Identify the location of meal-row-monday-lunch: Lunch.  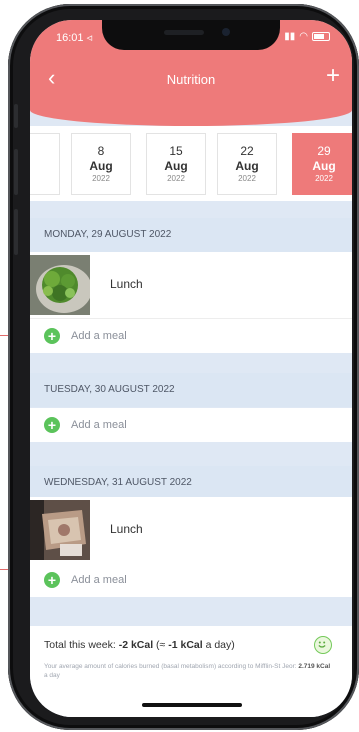
(191, 285).